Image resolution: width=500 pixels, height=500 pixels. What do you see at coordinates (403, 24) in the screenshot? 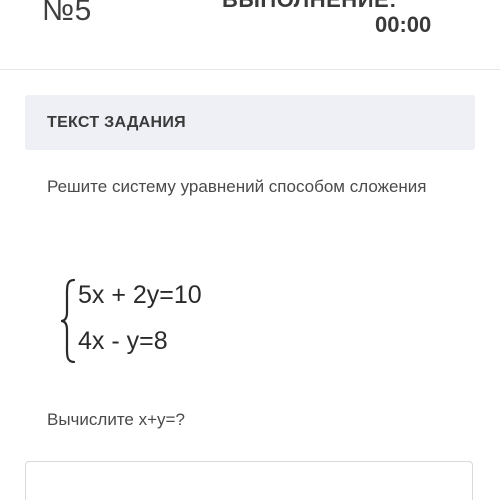
I see `timer-value: 00:00` at bounding box center [403, 24].